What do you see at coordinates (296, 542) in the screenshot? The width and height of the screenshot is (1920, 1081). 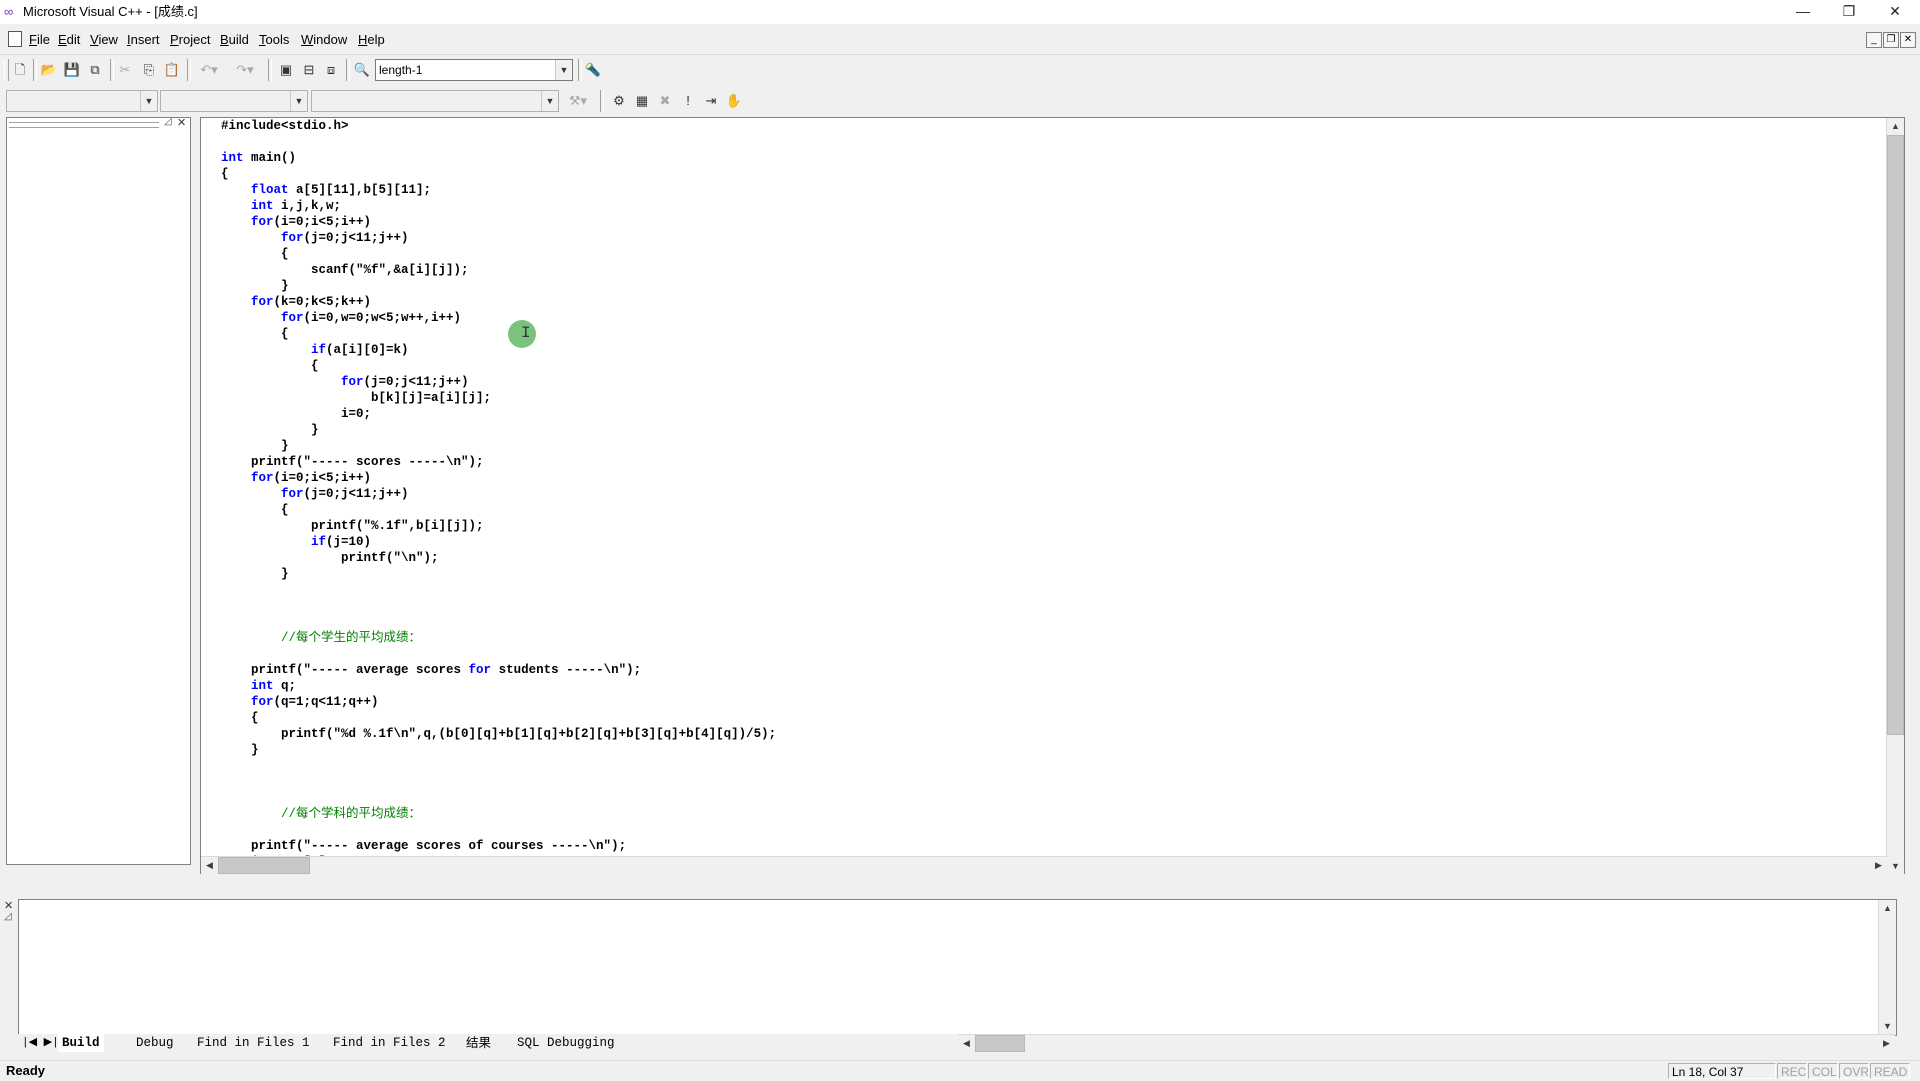 I see `code-line: if(j=10)` at bounding box center [296, 542].